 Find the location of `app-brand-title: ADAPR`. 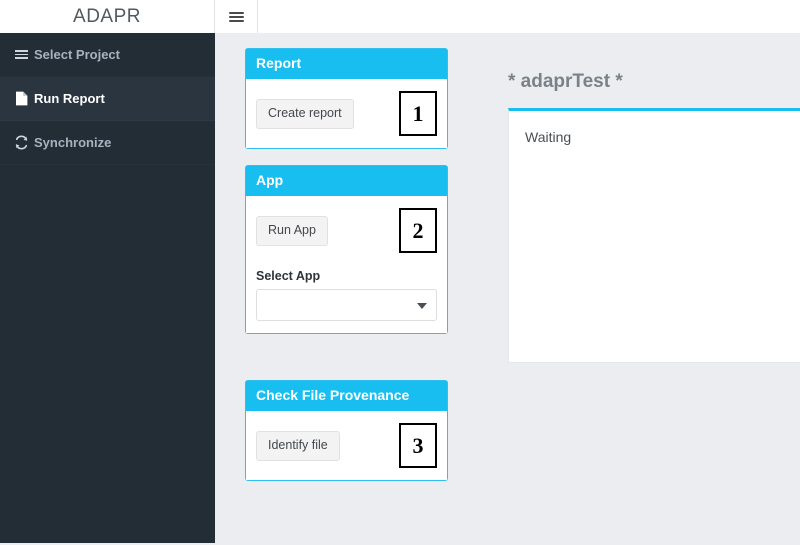

app-brand-title: ADAPR is located at coordinates (107, 16).